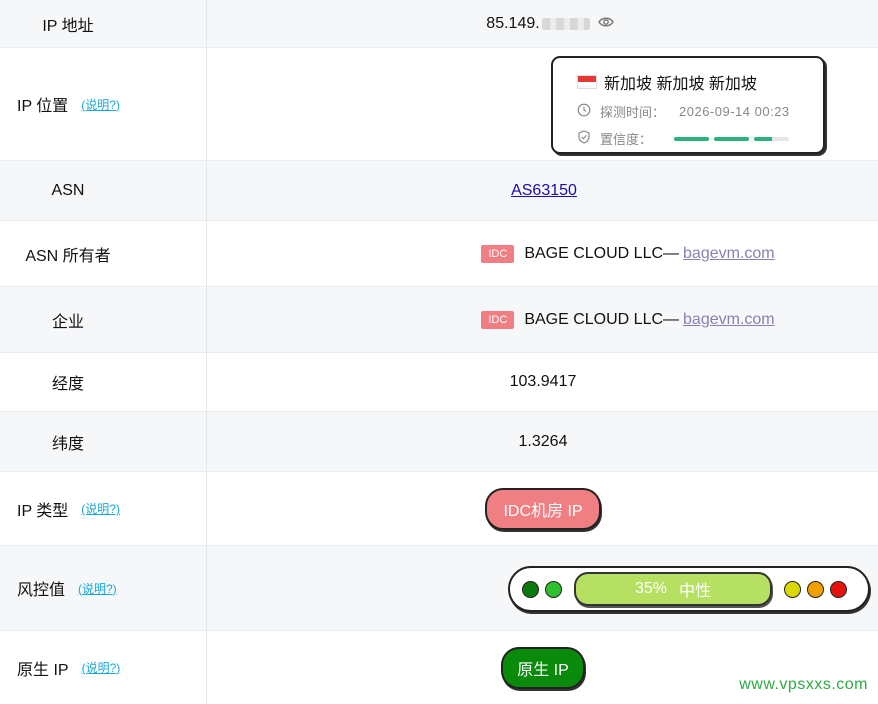  Describe the element at coordinates (633, 112) in the screenshot. I see `detect-time-label: 探测时间：` at that location.